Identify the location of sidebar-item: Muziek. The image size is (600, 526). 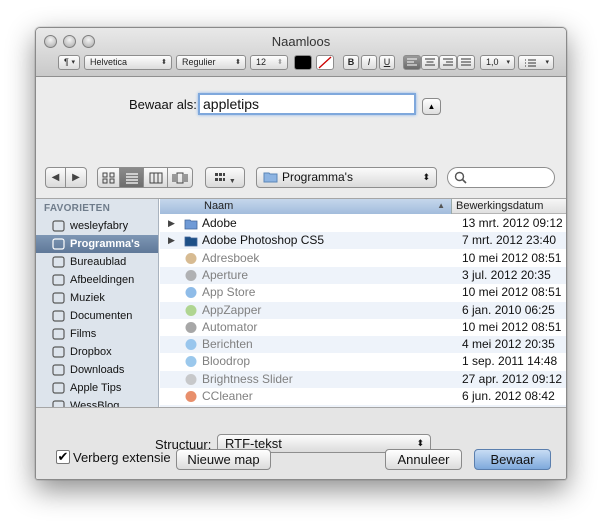
(97, 298).